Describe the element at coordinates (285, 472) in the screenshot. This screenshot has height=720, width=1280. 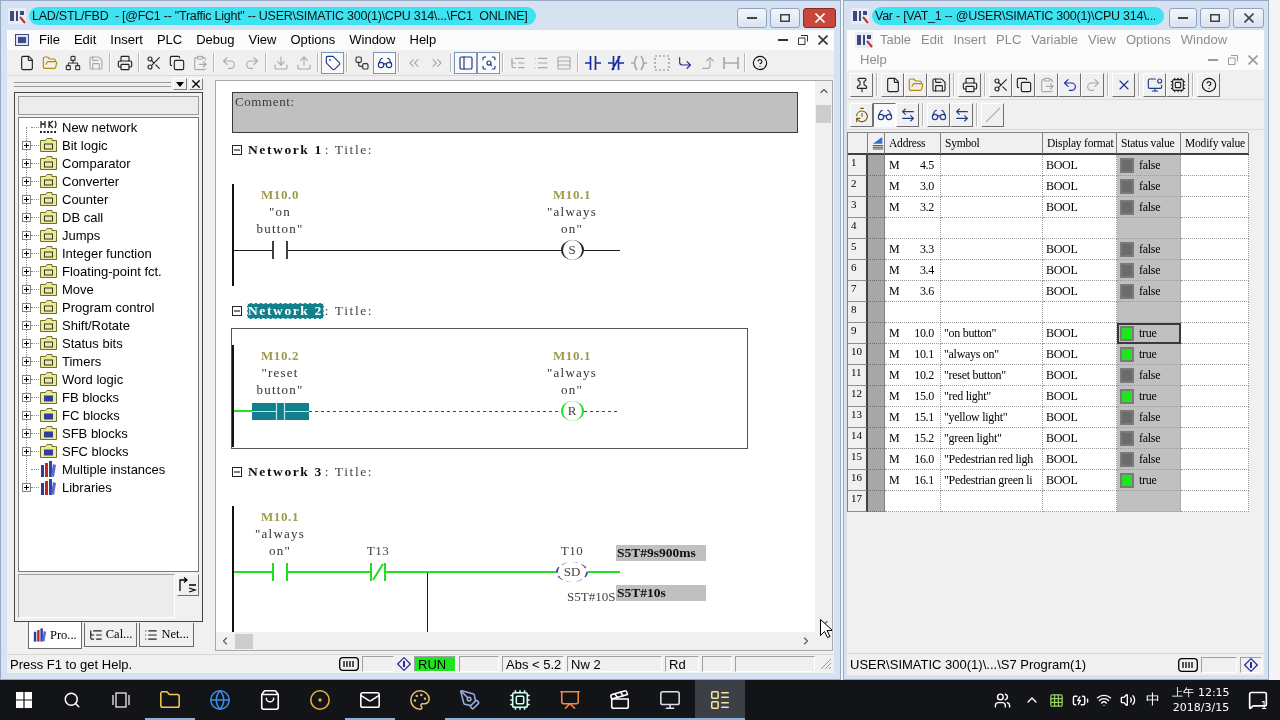
I see `network-title: Network 3` at that location.